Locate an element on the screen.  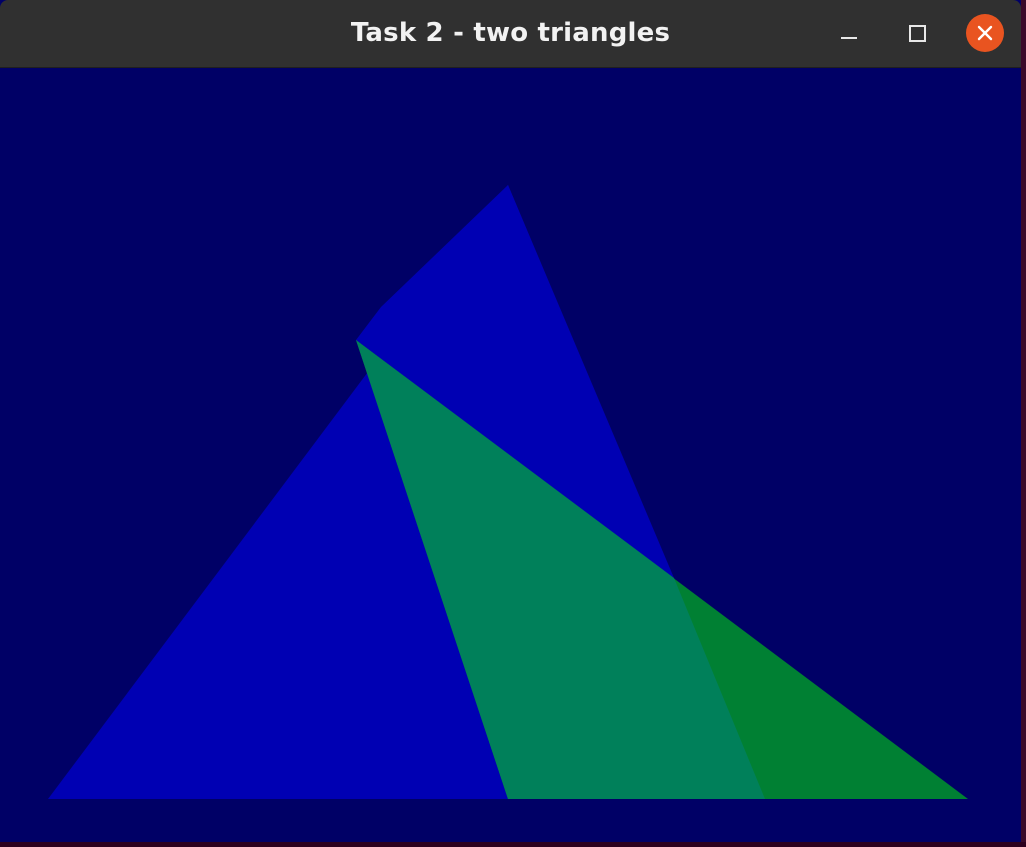
desktop-edge is located at coordinates (1023, 421).